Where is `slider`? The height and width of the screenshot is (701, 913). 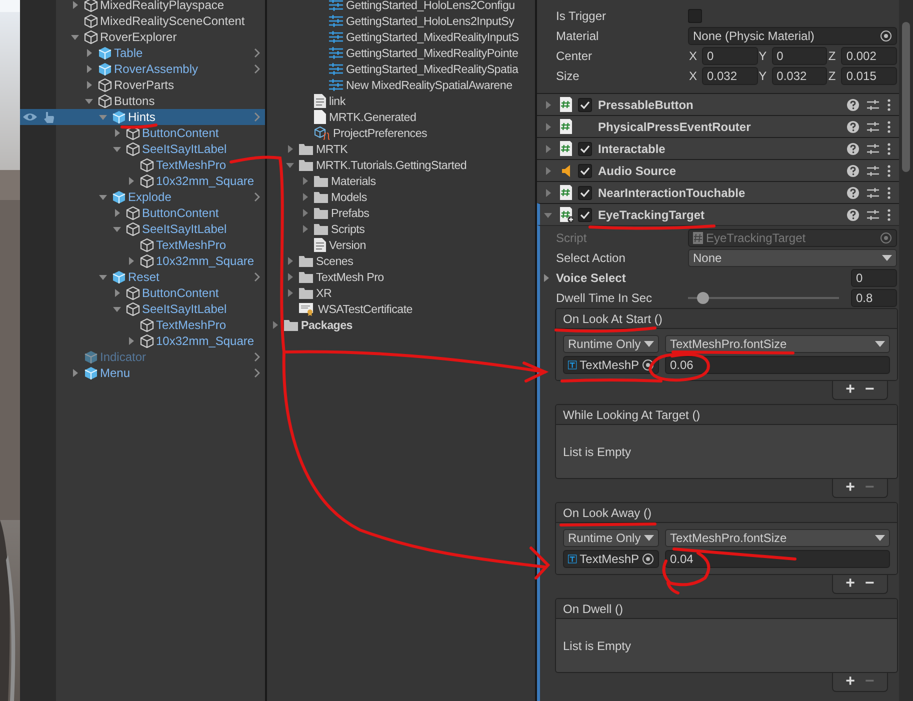
slider is located at coordinates (763, 298).